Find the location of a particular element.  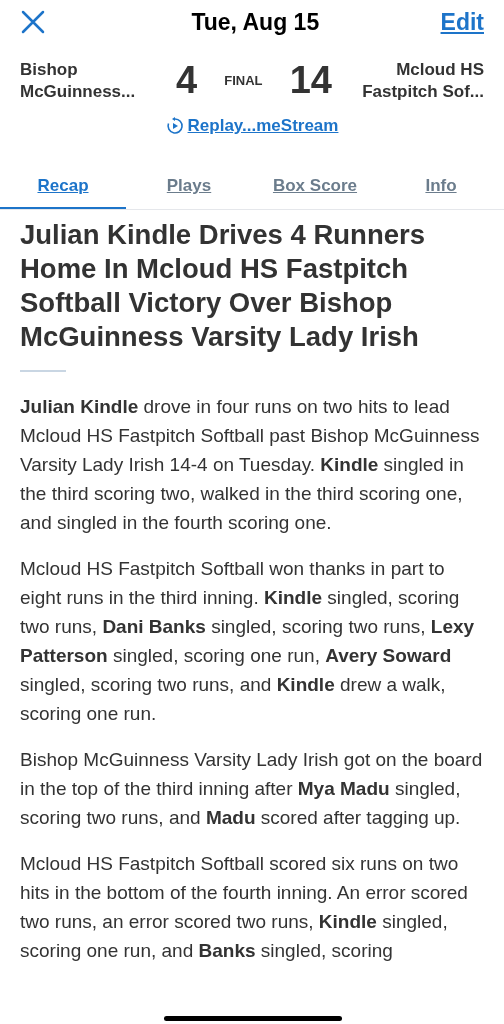

edit-link: Edit is located at coordinates (462, 22).